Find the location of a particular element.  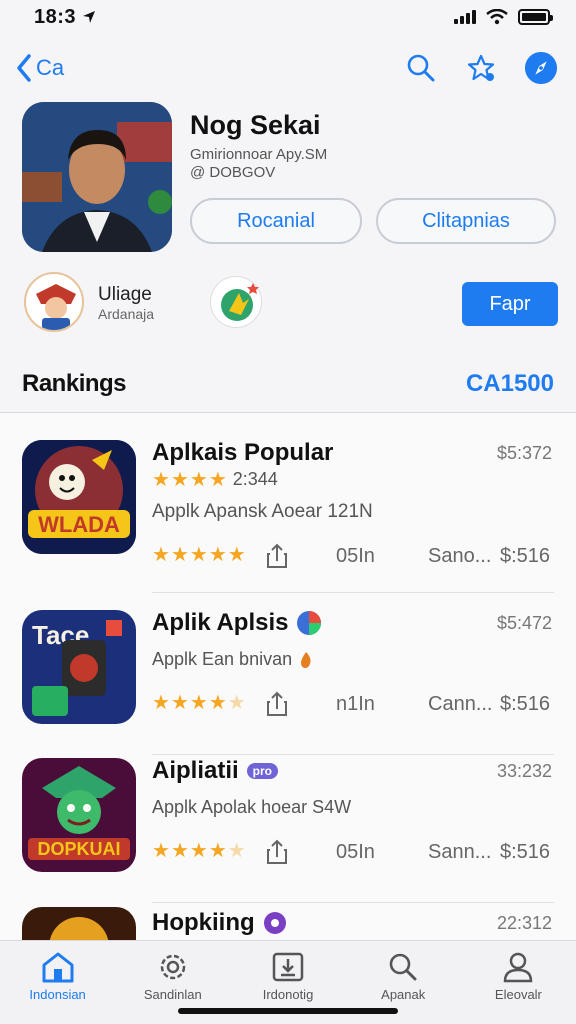

wifi-icon is located at coordinates (497, 17).